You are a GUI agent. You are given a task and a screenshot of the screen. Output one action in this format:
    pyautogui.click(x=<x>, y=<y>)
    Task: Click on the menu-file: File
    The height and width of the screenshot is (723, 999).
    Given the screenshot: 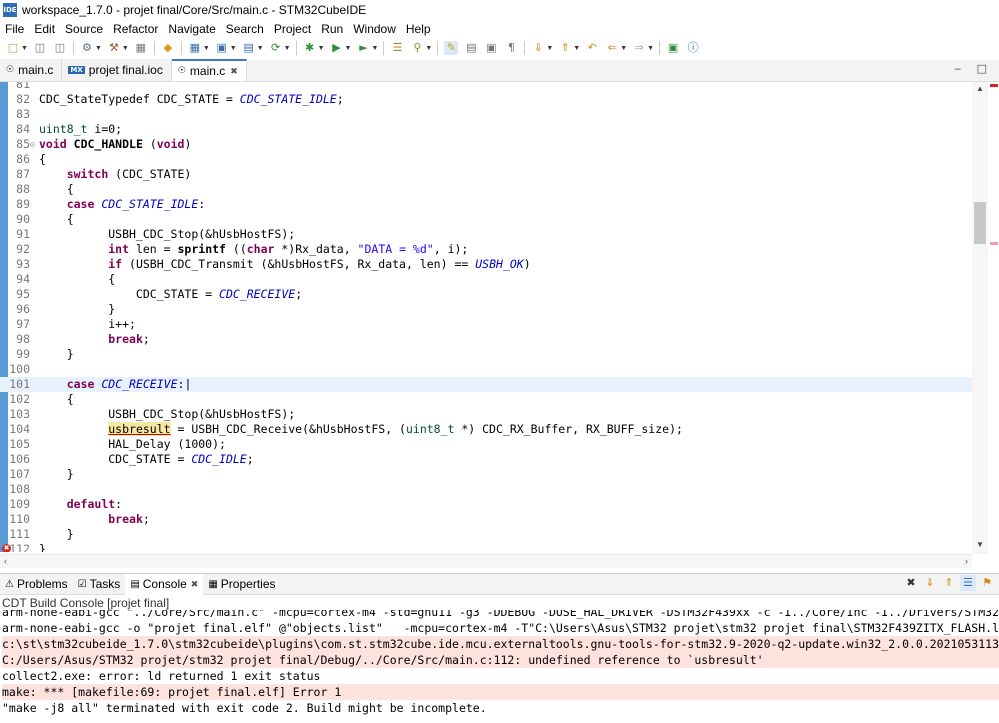 What is the action you would take?
    pyautogui.click(x=14, y=29)
    